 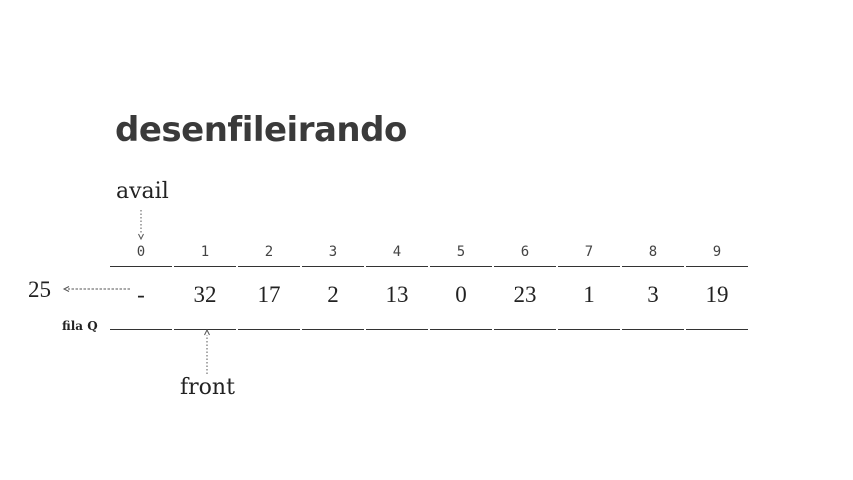 What do you see at coordinates (96, 289) in the screenshot?
I see `dequeue-arrow` at bounding box center [96, 289].